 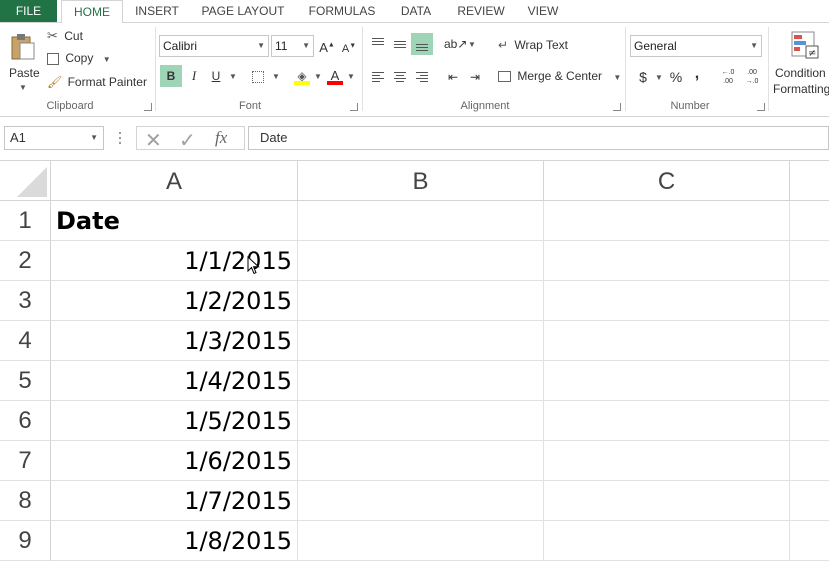 What do you see at coordinates (533, 45) in the screenshot?
I see `wrap-text-button: ↵ Wrap Text` at bounding box center [533, 45].